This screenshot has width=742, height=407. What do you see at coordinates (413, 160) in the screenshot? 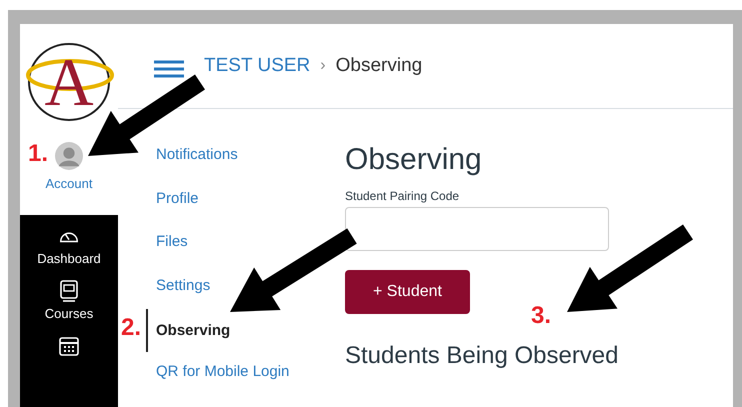
I see `page-title: Observing` at bounding box center [413, 160].